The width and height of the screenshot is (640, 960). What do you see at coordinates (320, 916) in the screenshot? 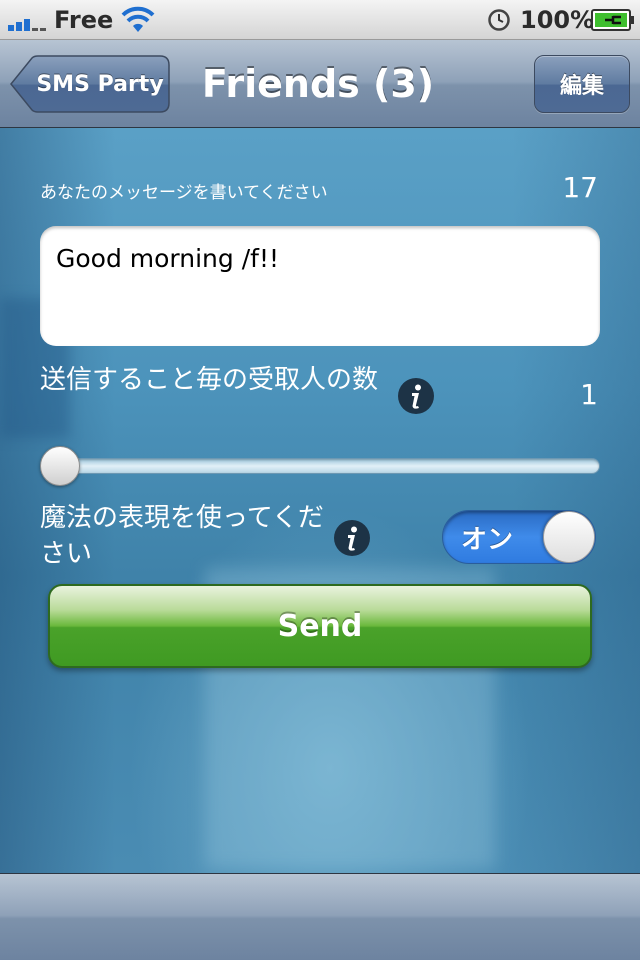
I see `bottom-toolbar` at bounding box center [320, 916].